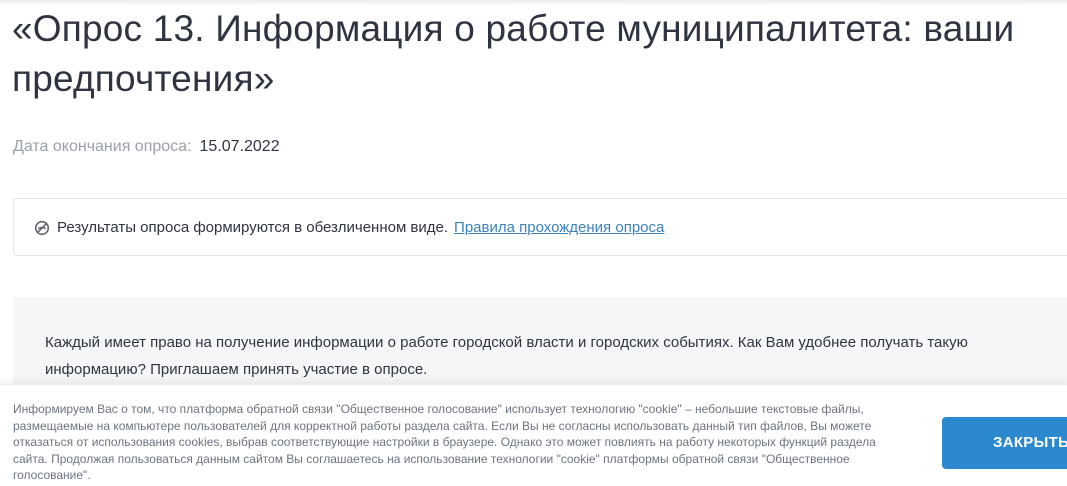 Image resolution: width=1067 pixels, height=486 pixels. I want to click on survey-rules-link: Правила прохождения опроса, so click(559, 227).